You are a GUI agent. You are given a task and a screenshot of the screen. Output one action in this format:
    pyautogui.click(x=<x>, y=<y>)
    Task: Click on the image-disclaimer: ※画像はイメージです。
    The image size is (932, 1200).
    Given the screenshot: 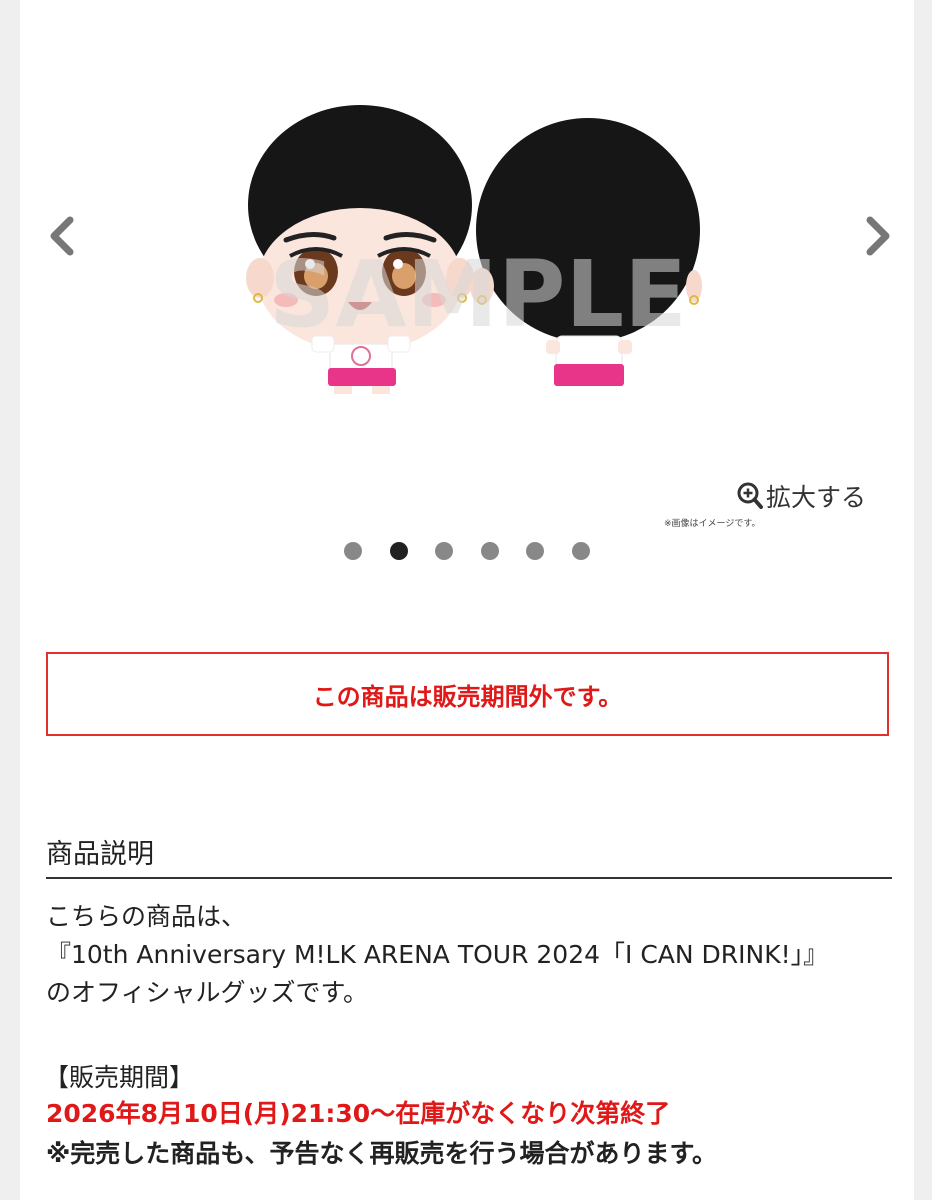 What is the action you would take?
    pyautogui.click(x=712, y=524)
    